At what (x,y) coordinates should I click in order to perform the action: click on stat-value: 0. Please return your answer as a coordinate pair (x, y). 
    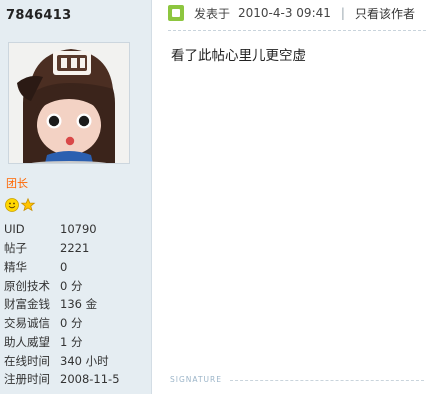
    Looking at the image, I should click on (64, 266).